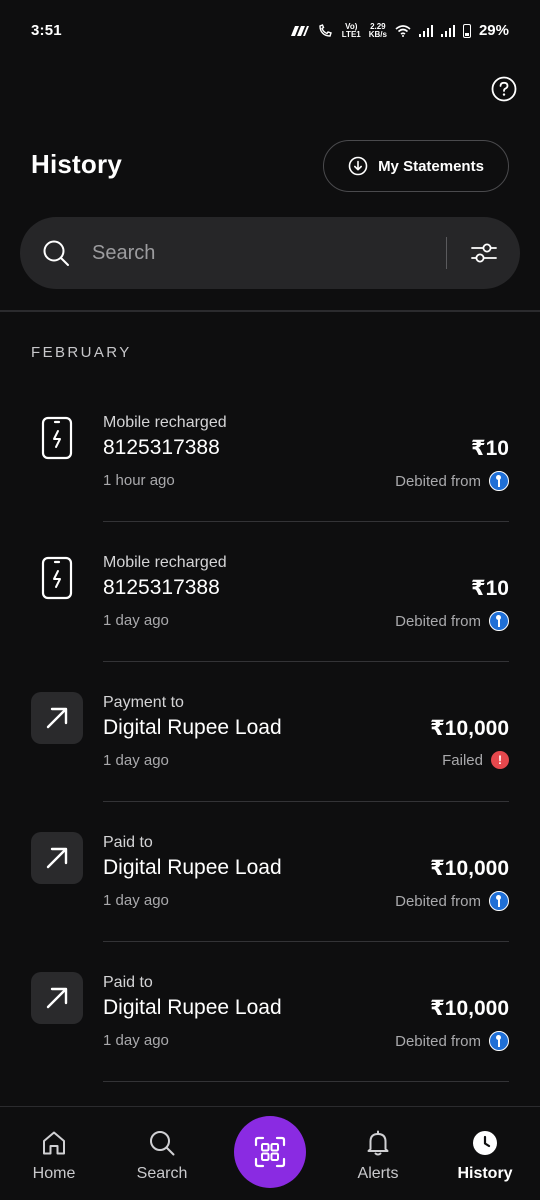 Image resolution: width=540 pixels, height=1200 pixels. Describe the element at coordinates (446, 253) in the screenshot. I see `search-divider` at that location.